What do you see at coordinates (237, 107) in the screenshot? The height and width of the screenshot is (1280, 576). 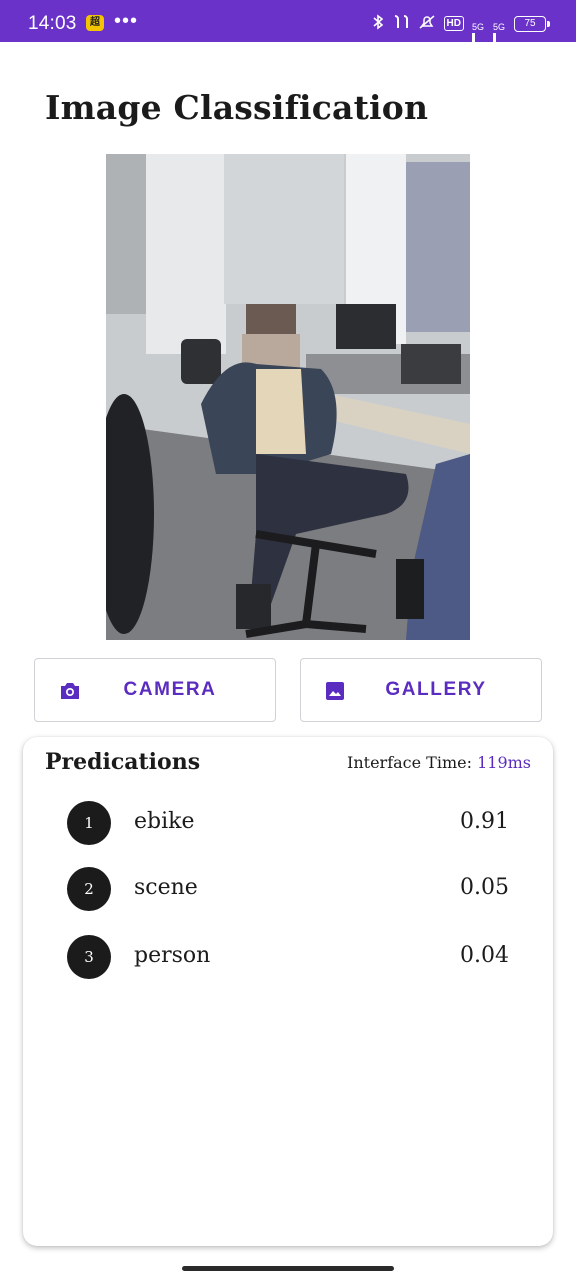 I see `page-title: Image Classification` at bounding box center [237, 107].